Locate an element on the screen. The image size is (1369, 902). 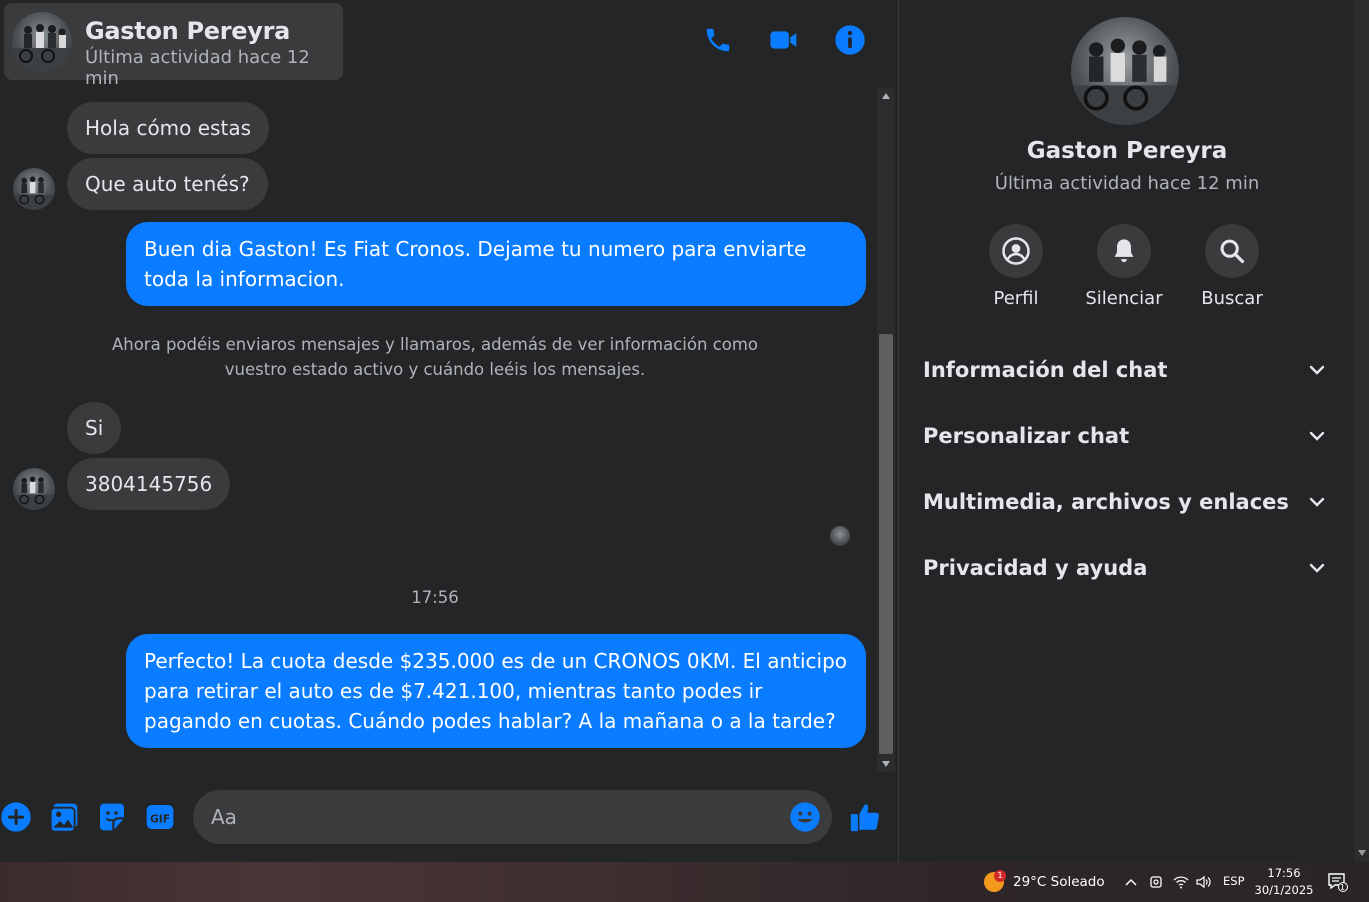
section-privacy-help: Privacidad y ayuda is located at coordinates (1125, 568).